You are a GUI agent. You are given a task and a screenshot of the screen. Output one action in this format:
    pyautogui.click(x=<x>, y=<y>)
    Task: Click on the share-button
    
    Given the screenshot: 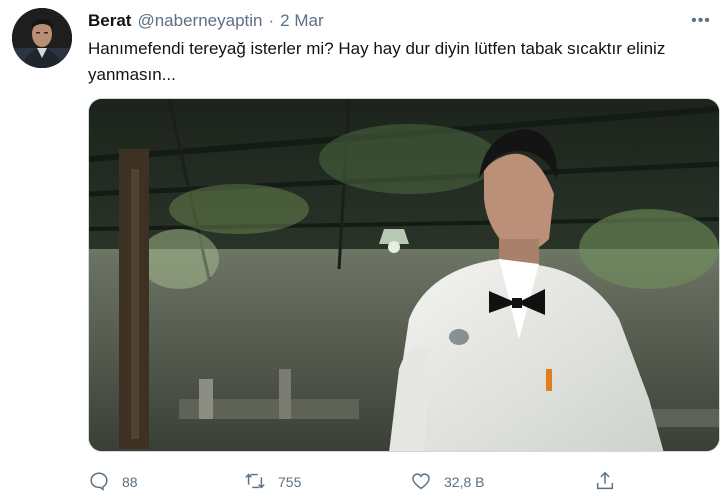 What is the action you would take?
    pyautogui.click(x=605, y=482)
    